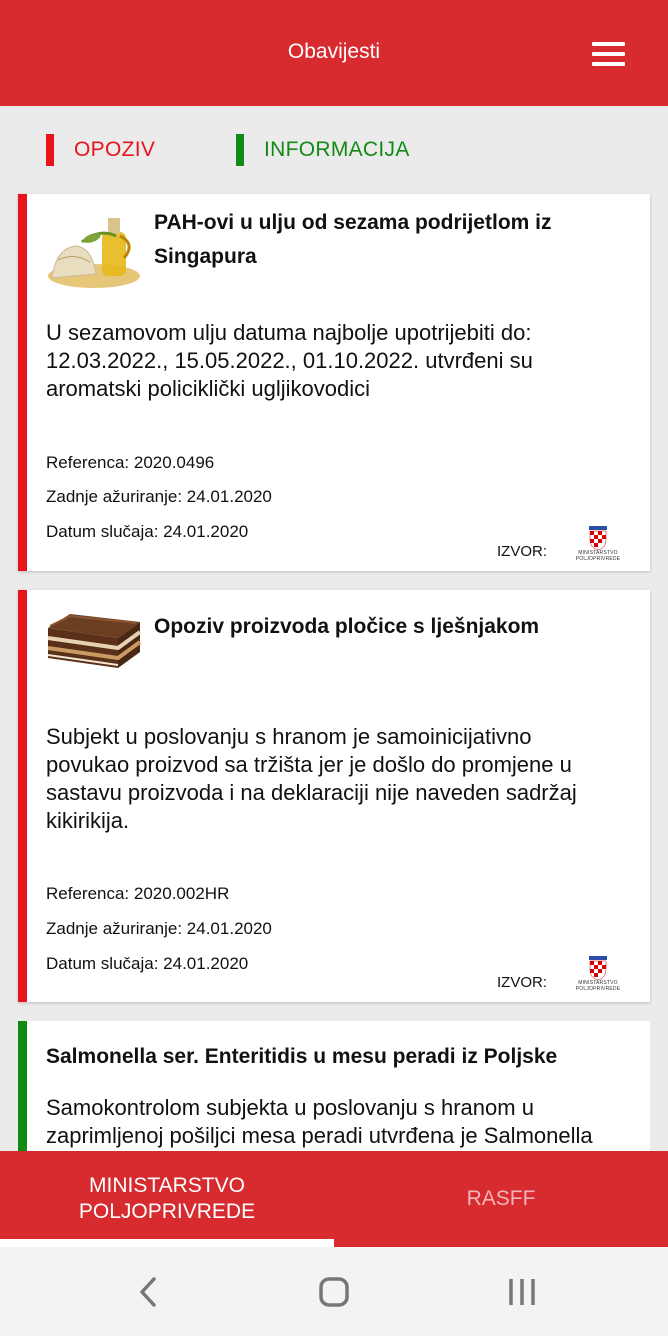 The height and width of the screenshot is (1336, 668). Describe the element at coordinates (337, 149) in the screenshot. I see `legend-informacija-label: INFORMACIJA` at that location.